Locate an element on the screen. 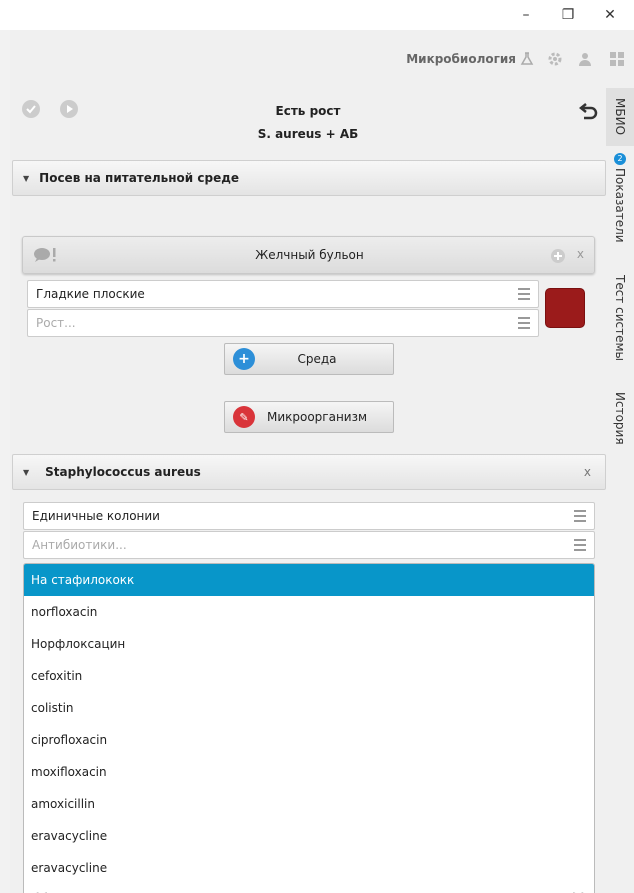  status-subtitle: S. aureus + АБ is located at coordinates (308, 134).